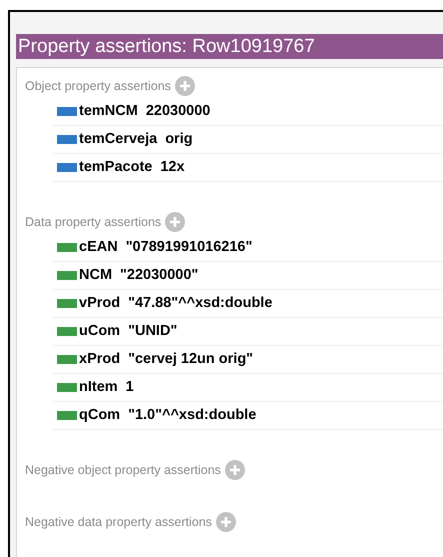 This screenshot has width=443, height=557. What do you see at coordinates (178, 111) in the screenshot?
I see `property-value: 22030000` at bounding box center [178, 111].